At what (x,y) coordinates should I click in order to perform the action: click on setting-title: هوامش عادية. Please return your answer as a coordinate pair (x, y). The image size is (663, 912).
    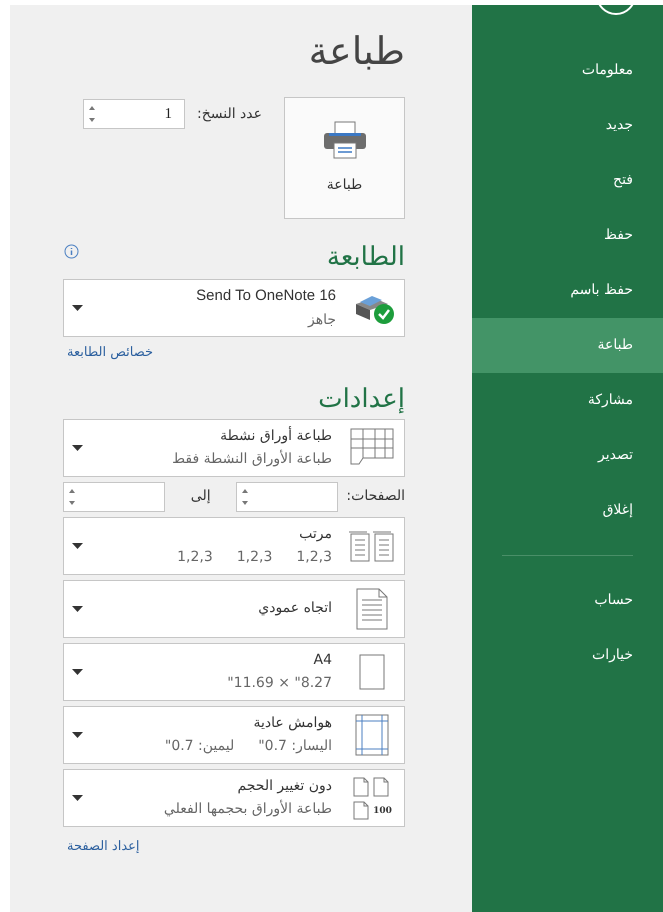
    Looking at the image, I should click on (292, 723).